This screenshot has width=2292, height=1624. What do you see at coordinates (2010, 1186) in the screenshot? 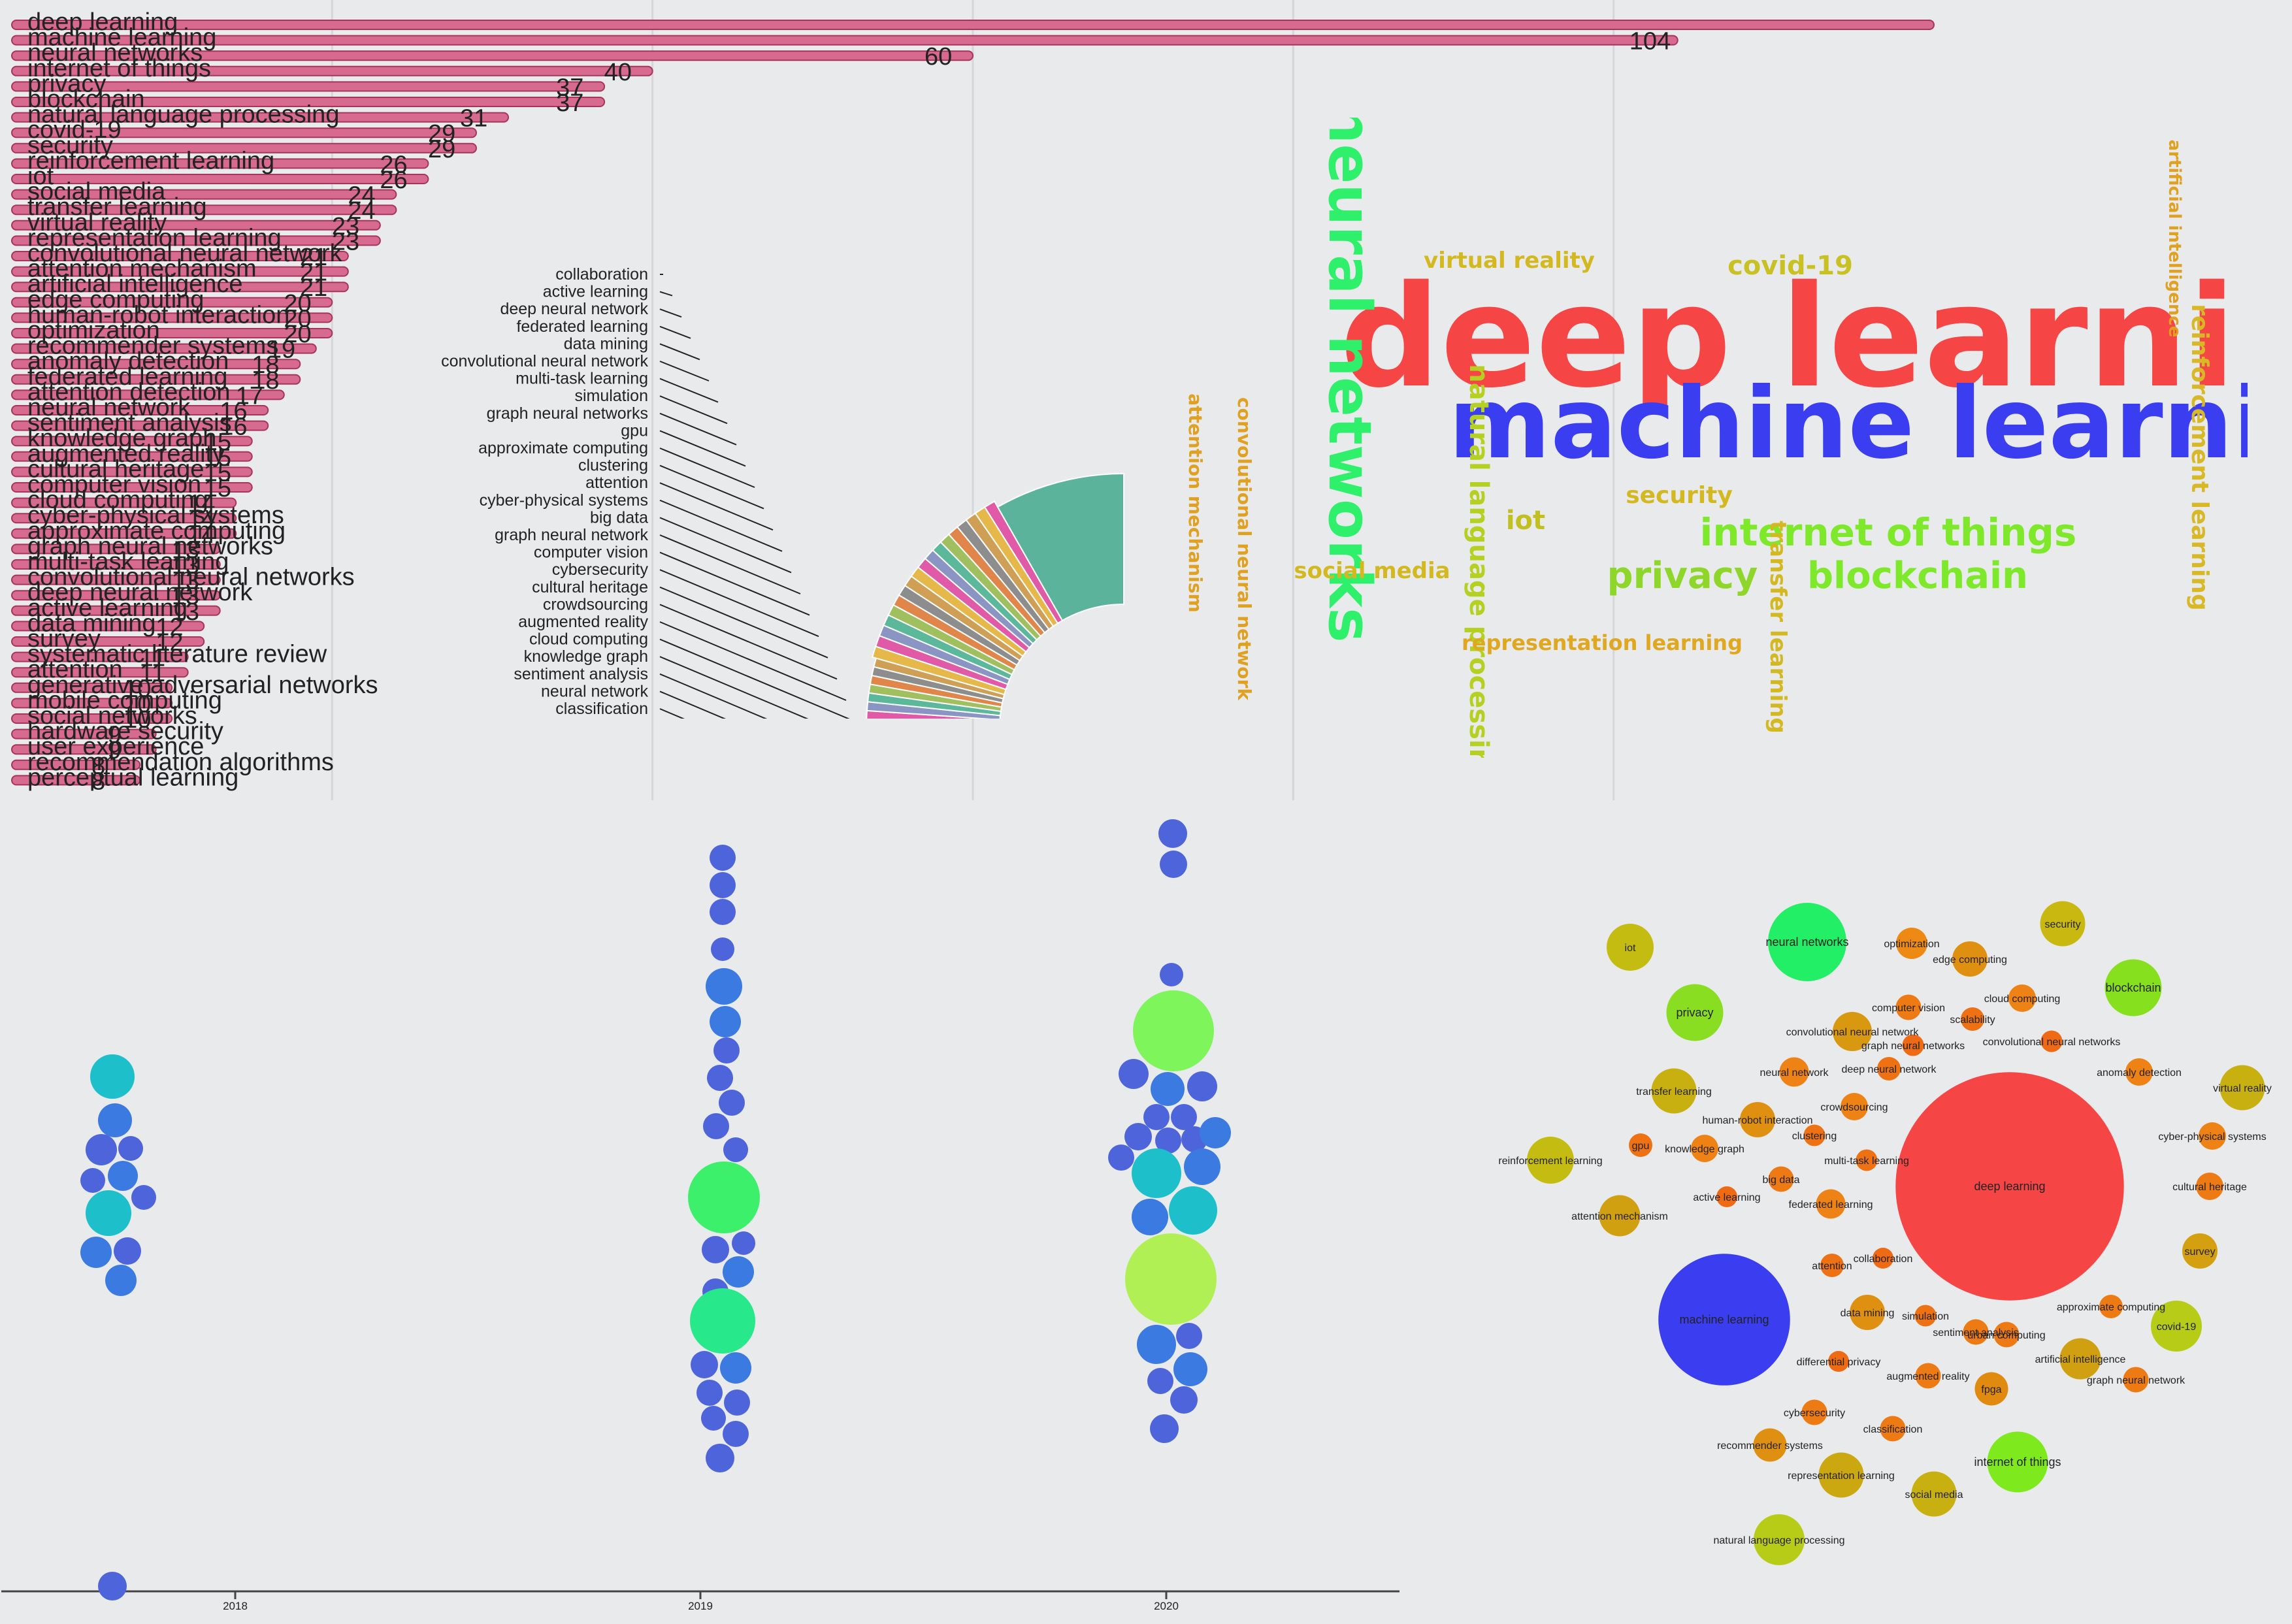
I see `bubble-label: deep learning` at bounding box center [2010, 1186].